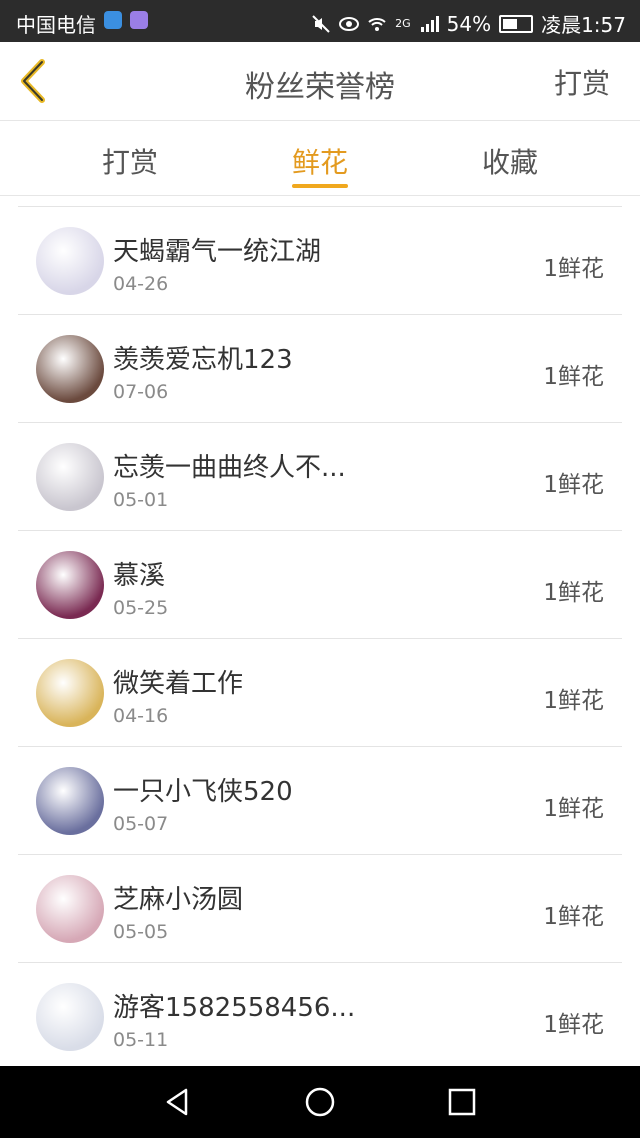  Describe the element at coordinates (141, 932) in the screenshot. I see `date-label: 05-05` at that location.